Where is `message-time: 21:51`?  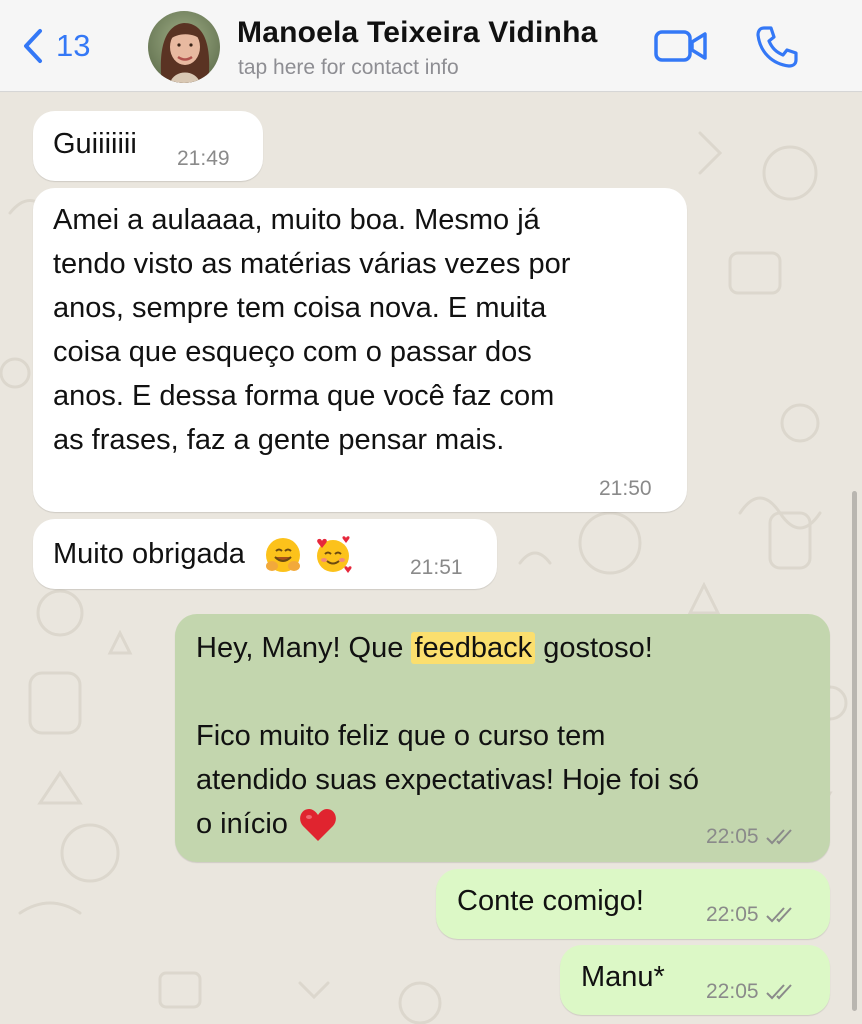
message-time: 21:51 is located at coordinates (436, 567).